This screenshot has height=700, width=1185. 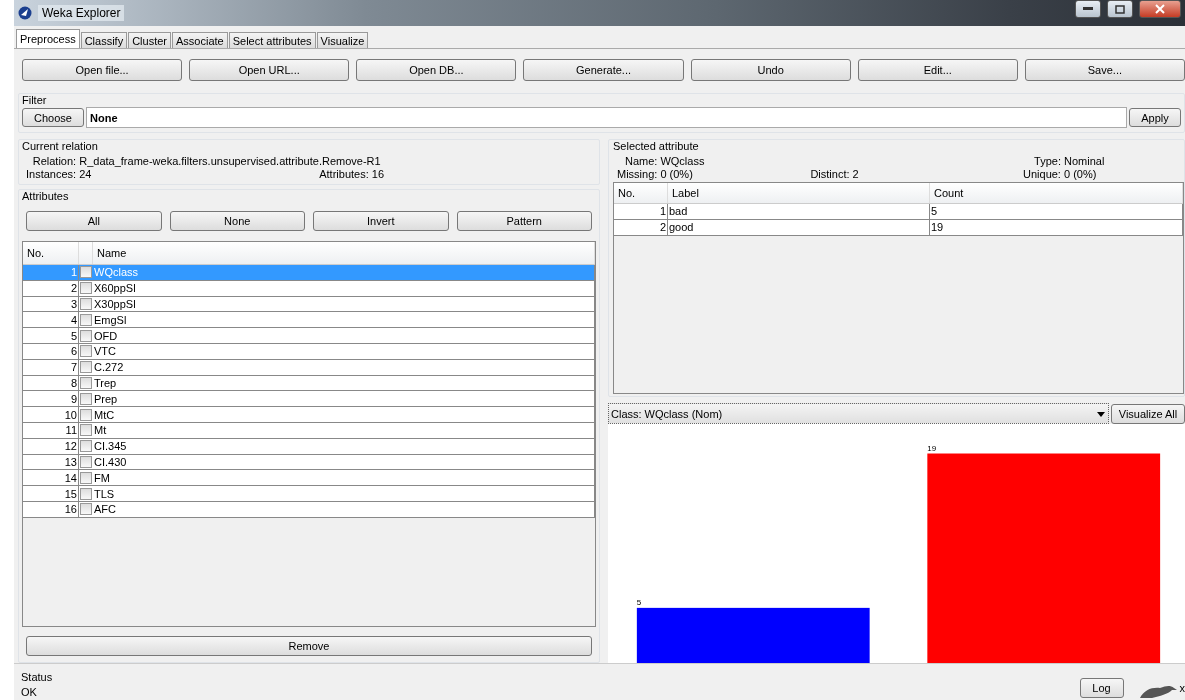 I want to click on attribute-button: All, so click(x=94, y=221).